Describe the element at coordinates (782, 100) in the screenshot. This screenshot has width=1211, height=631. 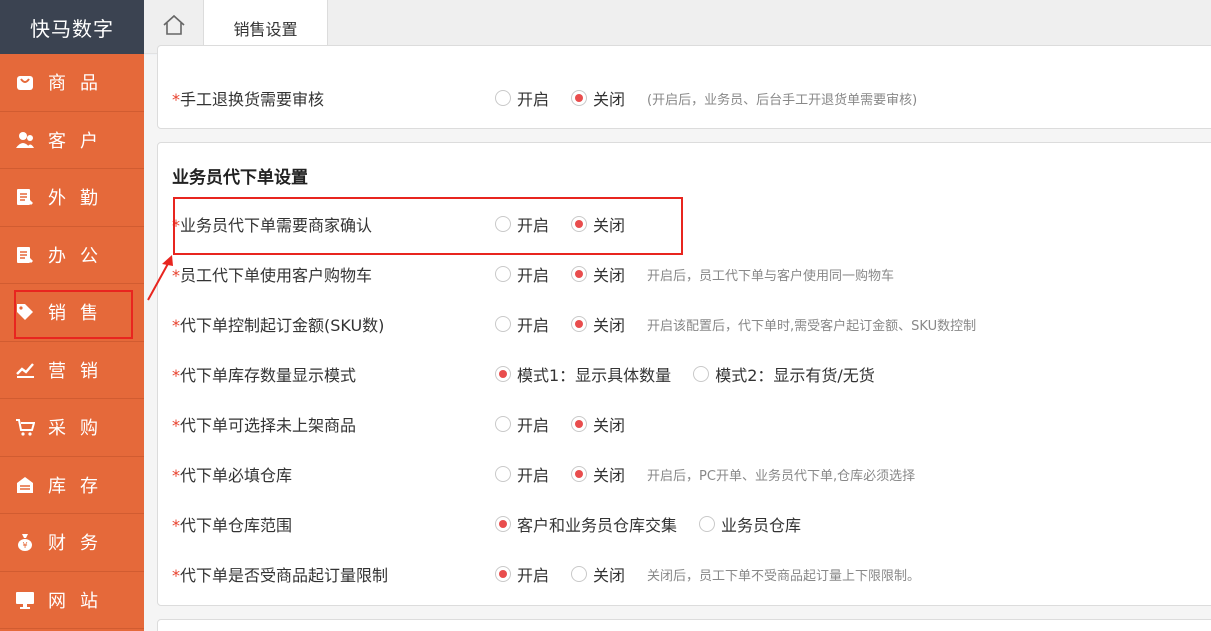
I see `setting-hint: (开启后，业务员、后台手工开退货单需要审核)` at that location.